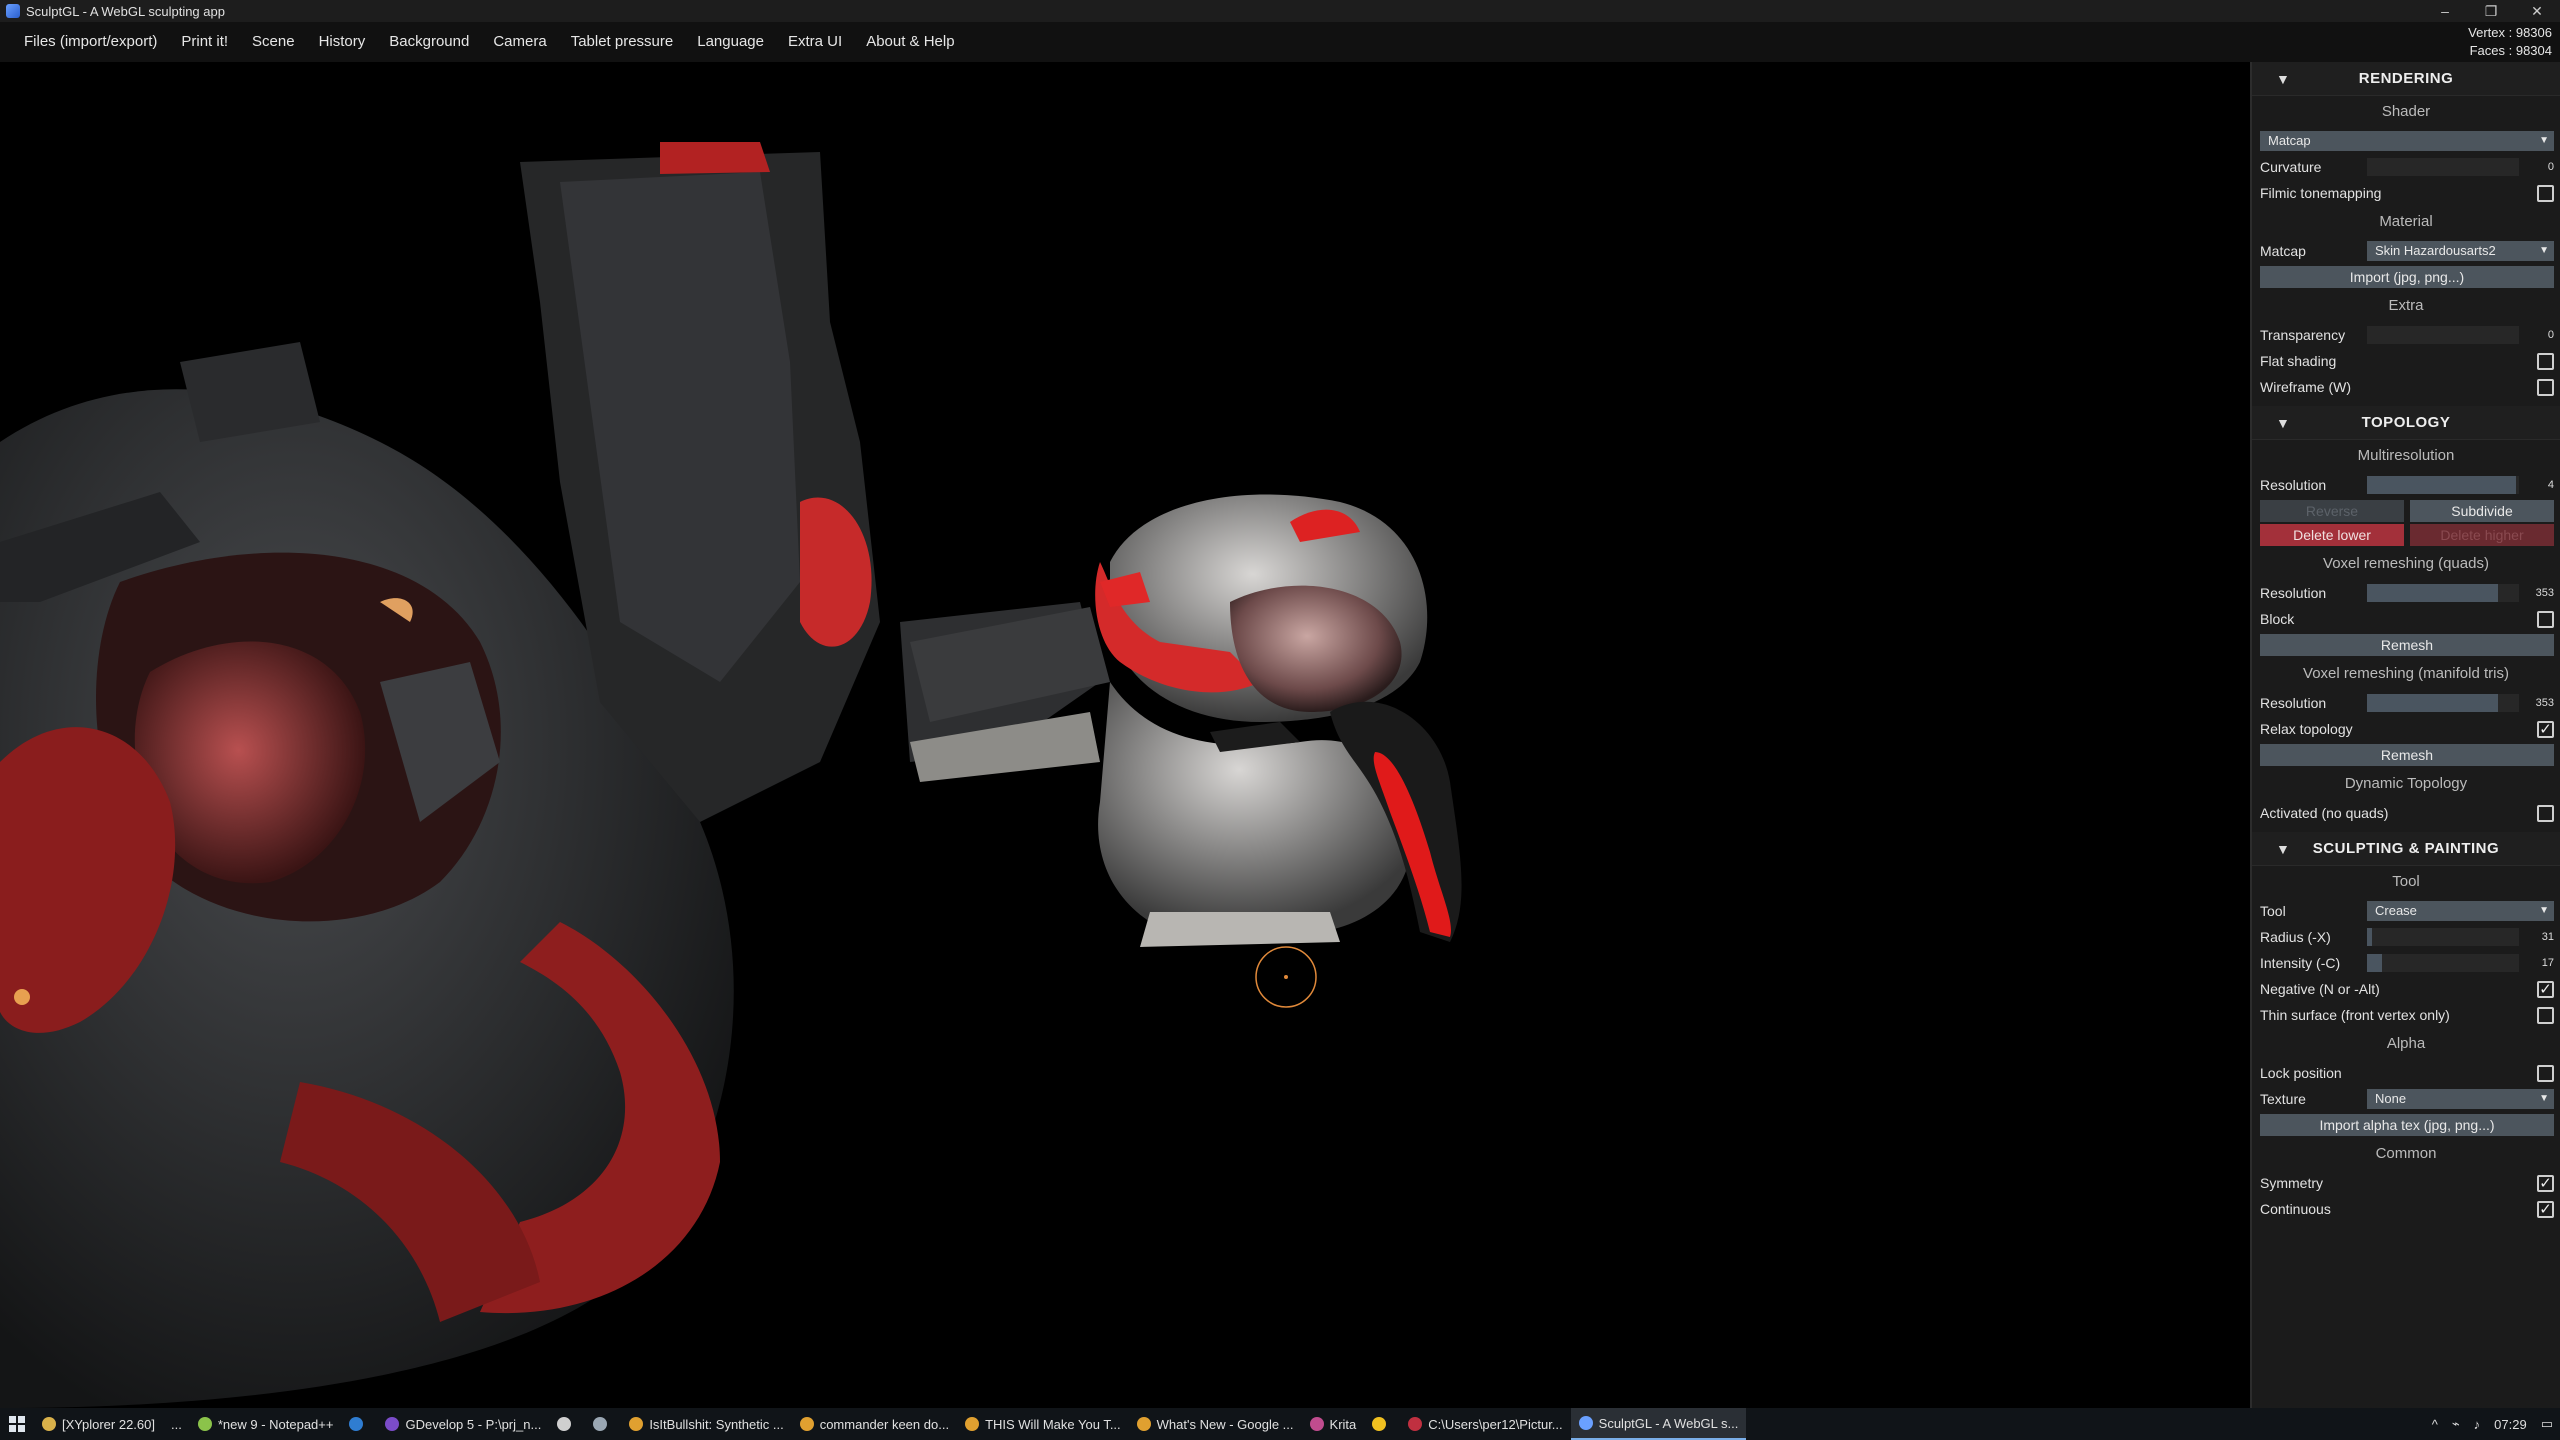 This screenshot has height=1440, width=2560. I want to click on menu-camera: Camera, so click(519, 42).